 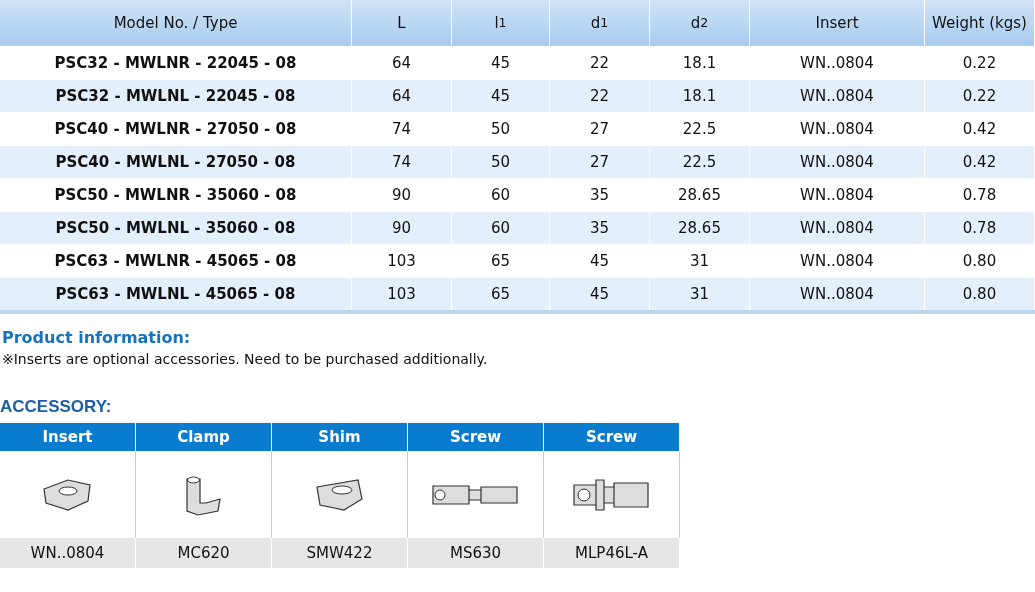 What do you see at coordinates (600, 96) in the screenshot?
I see `table-cell: 22` at bounding box center [600, 96].